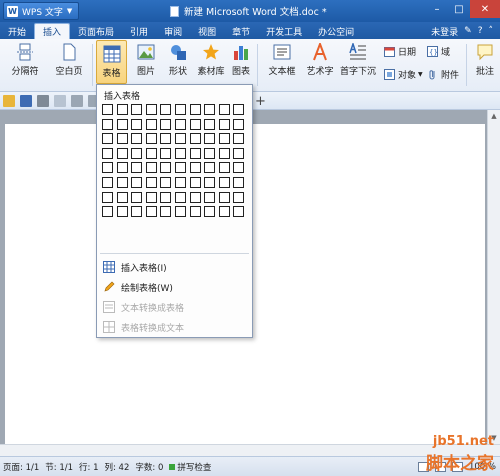  Describe the element at coordinates (173, 31) in the screenshot. I see `tab-review: 审阅` at that location.